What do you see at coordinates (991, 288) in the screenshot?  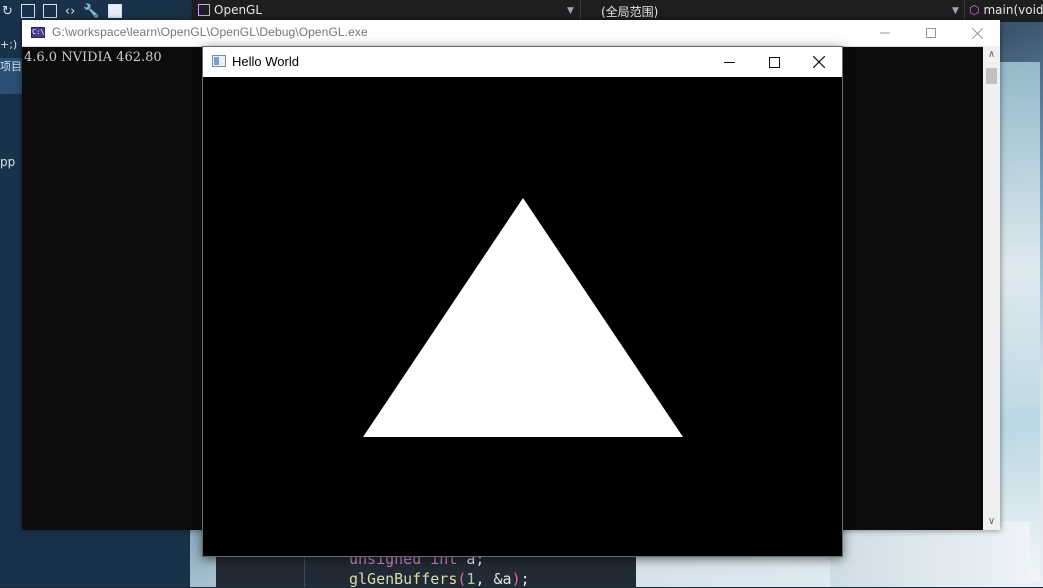 I see `console-scrollbar: ∧ ∨` at bounding box center [991, 288].